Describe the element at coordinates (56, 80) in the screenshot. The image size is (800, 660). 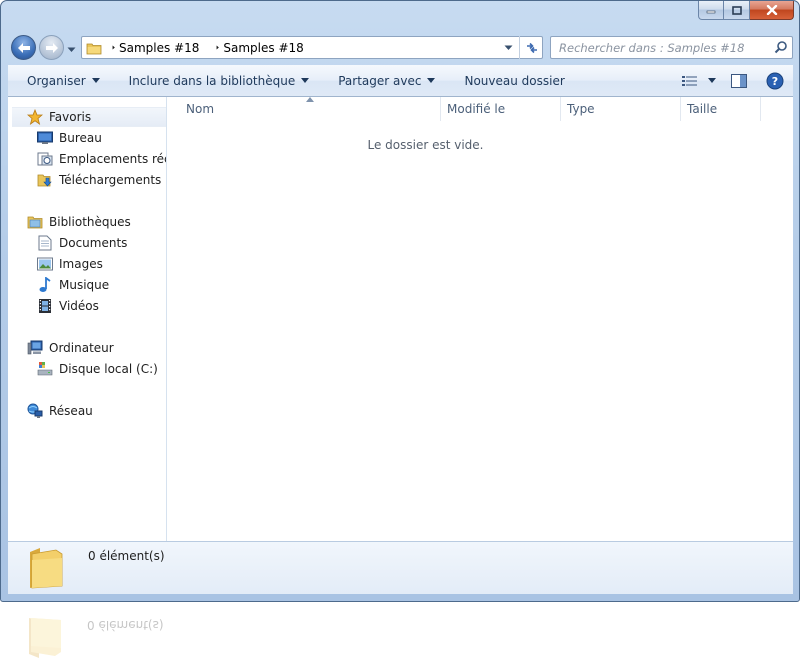
I see `organize-label: Organiser` at that location.